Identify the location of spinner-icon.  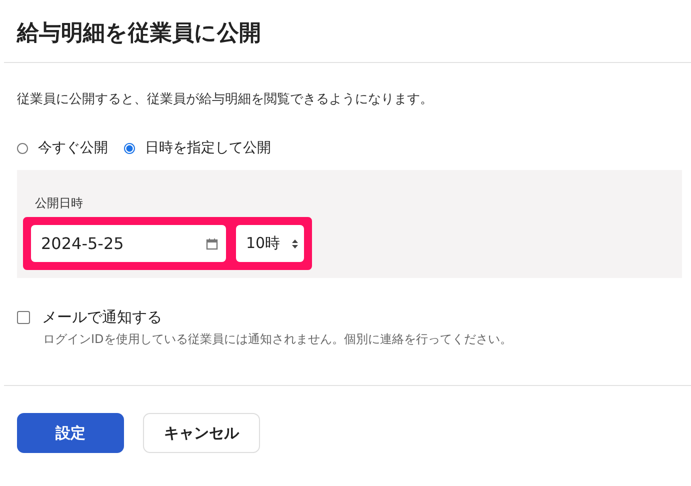
(295, 243).